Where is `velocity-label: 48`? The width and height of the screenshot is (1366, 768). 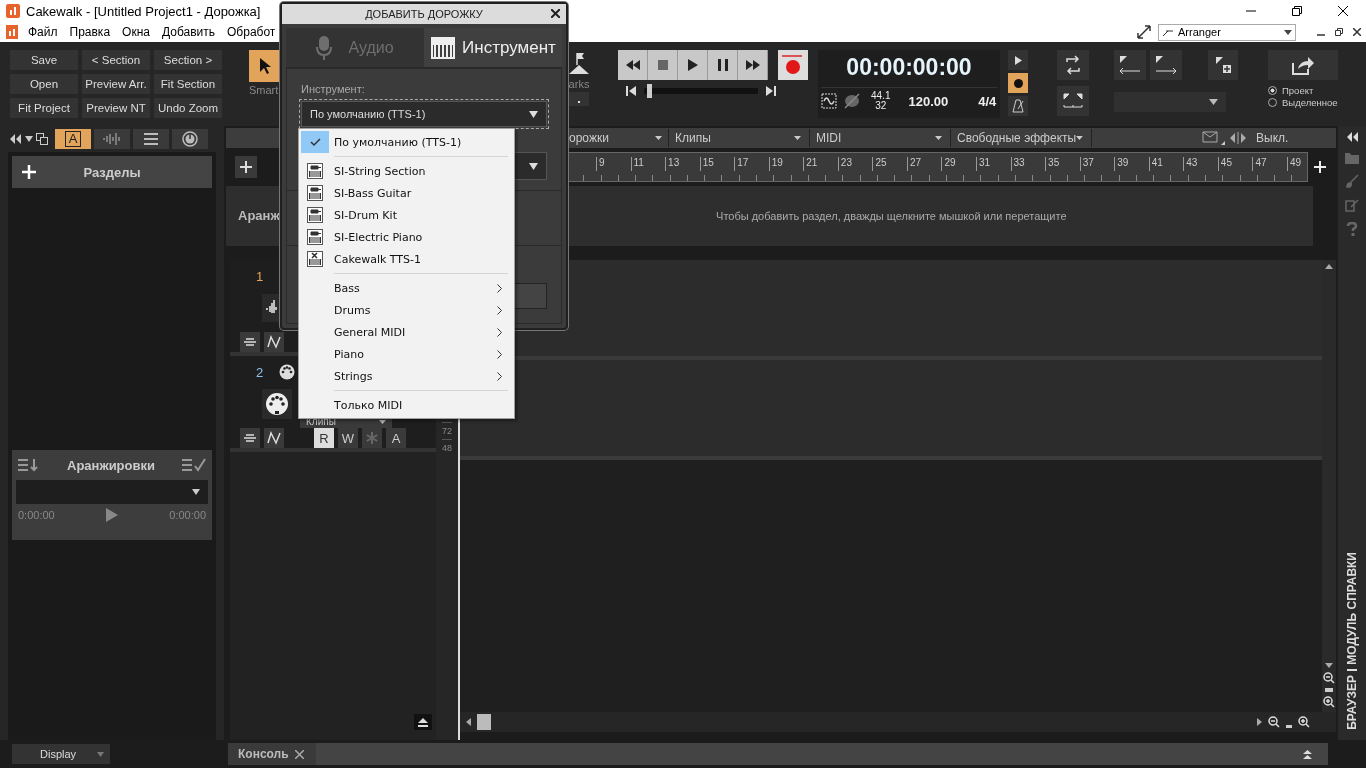
velocity-label: 48 is located at coordinates (447, 447).